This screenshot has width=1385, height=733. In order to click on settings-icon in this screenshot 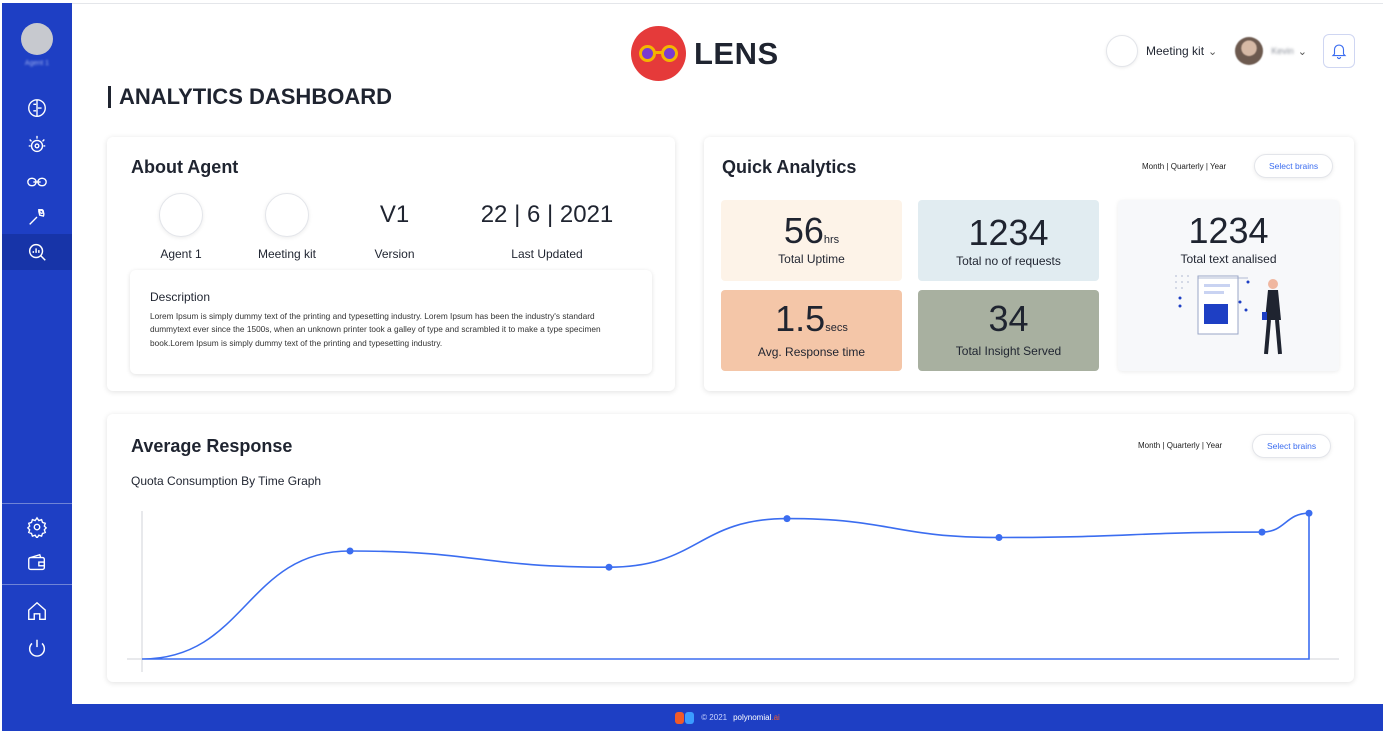, I will do `click(37, 527)`.